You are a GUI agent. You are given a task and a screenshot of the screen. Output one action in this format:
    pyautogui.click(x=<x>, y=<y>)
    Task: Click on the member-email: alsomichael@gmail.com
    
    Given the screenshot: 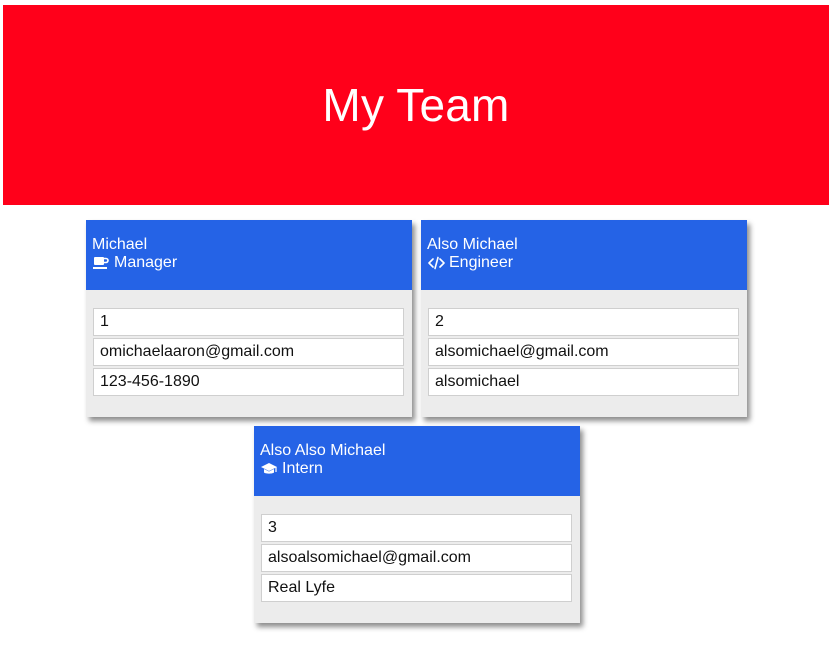 What is the action you would take?
    pyautogui.click(x=583, y=352)
    